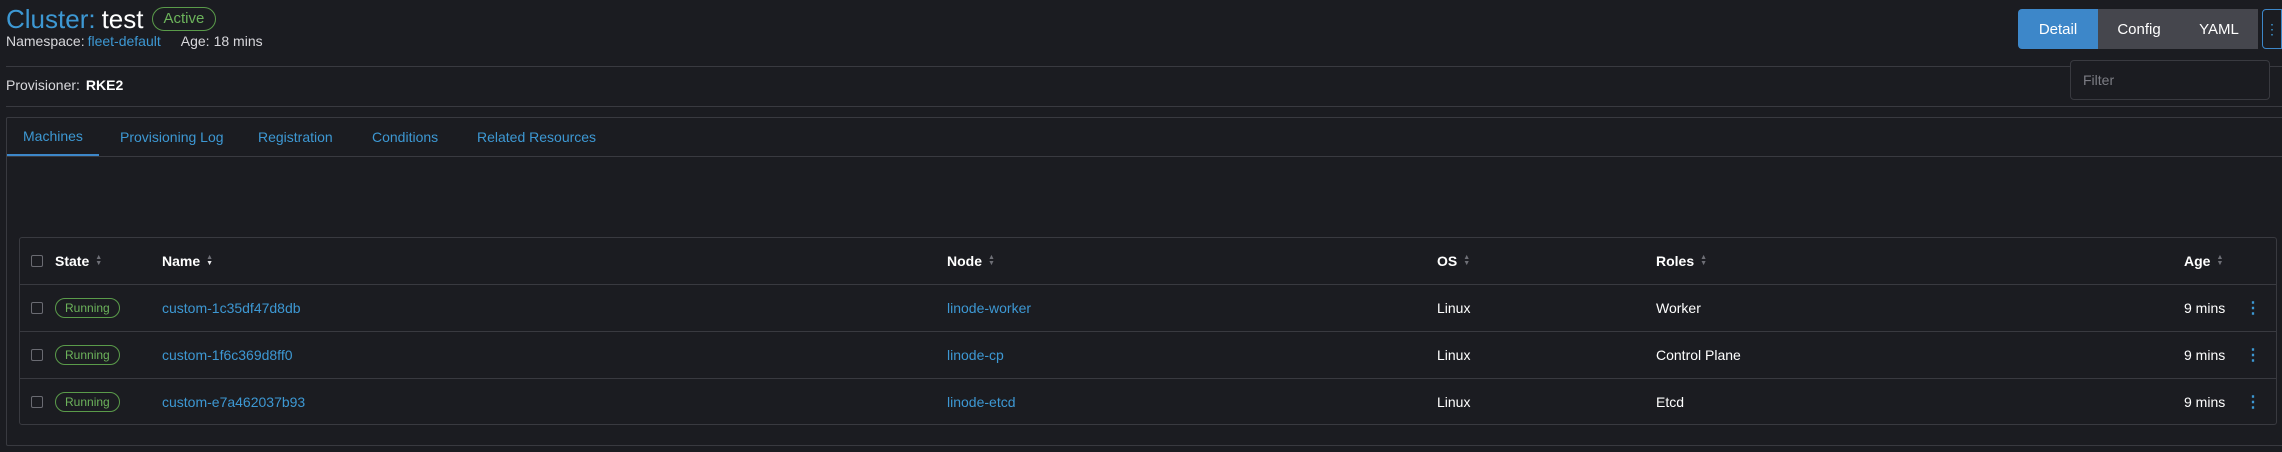  What do you see at coordinates (53, 137) in the screenshot?
I see `tab-machines: Machines` at bounding box center [53, 137].